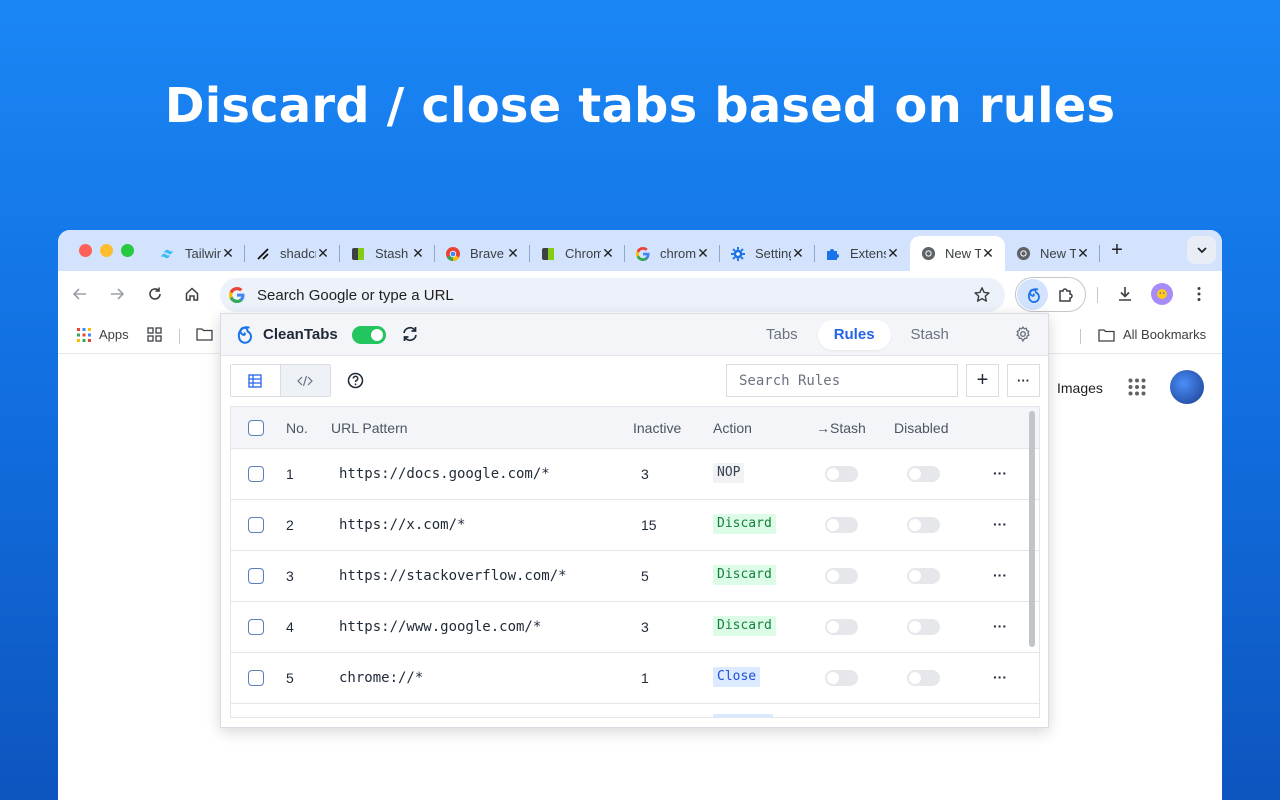 The height and width of the screenshot is (800, 1280). I want to click on tab-title: Extensions, so click(868, 253).